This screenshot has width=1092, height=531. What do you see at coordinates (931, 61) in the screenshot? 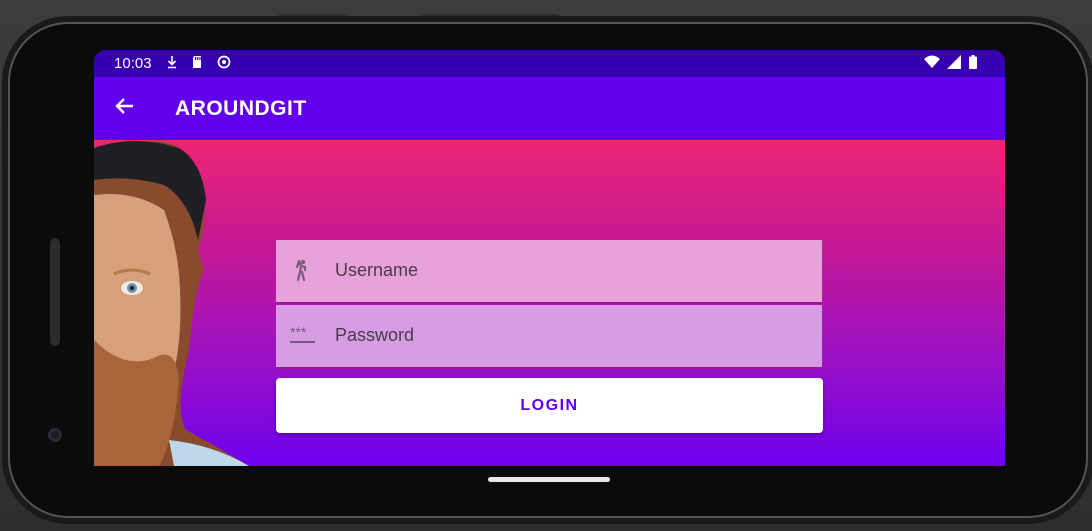
I see `wifi-icon` at bounding box center [931, 61].